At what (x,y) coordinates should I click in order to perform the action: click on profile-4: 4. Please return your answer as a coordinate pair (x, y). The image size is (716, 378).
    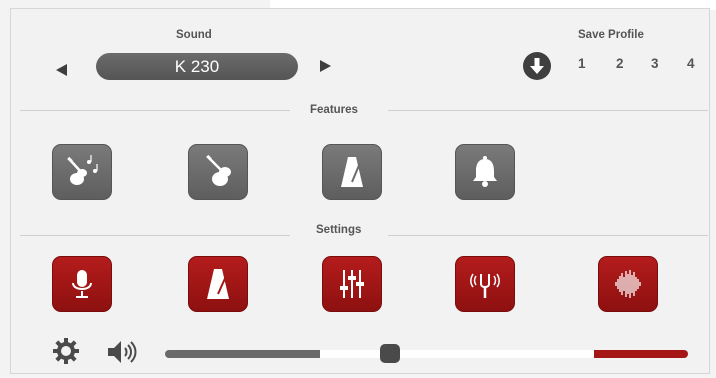
    Looking at the image, I should click on (691, 63).